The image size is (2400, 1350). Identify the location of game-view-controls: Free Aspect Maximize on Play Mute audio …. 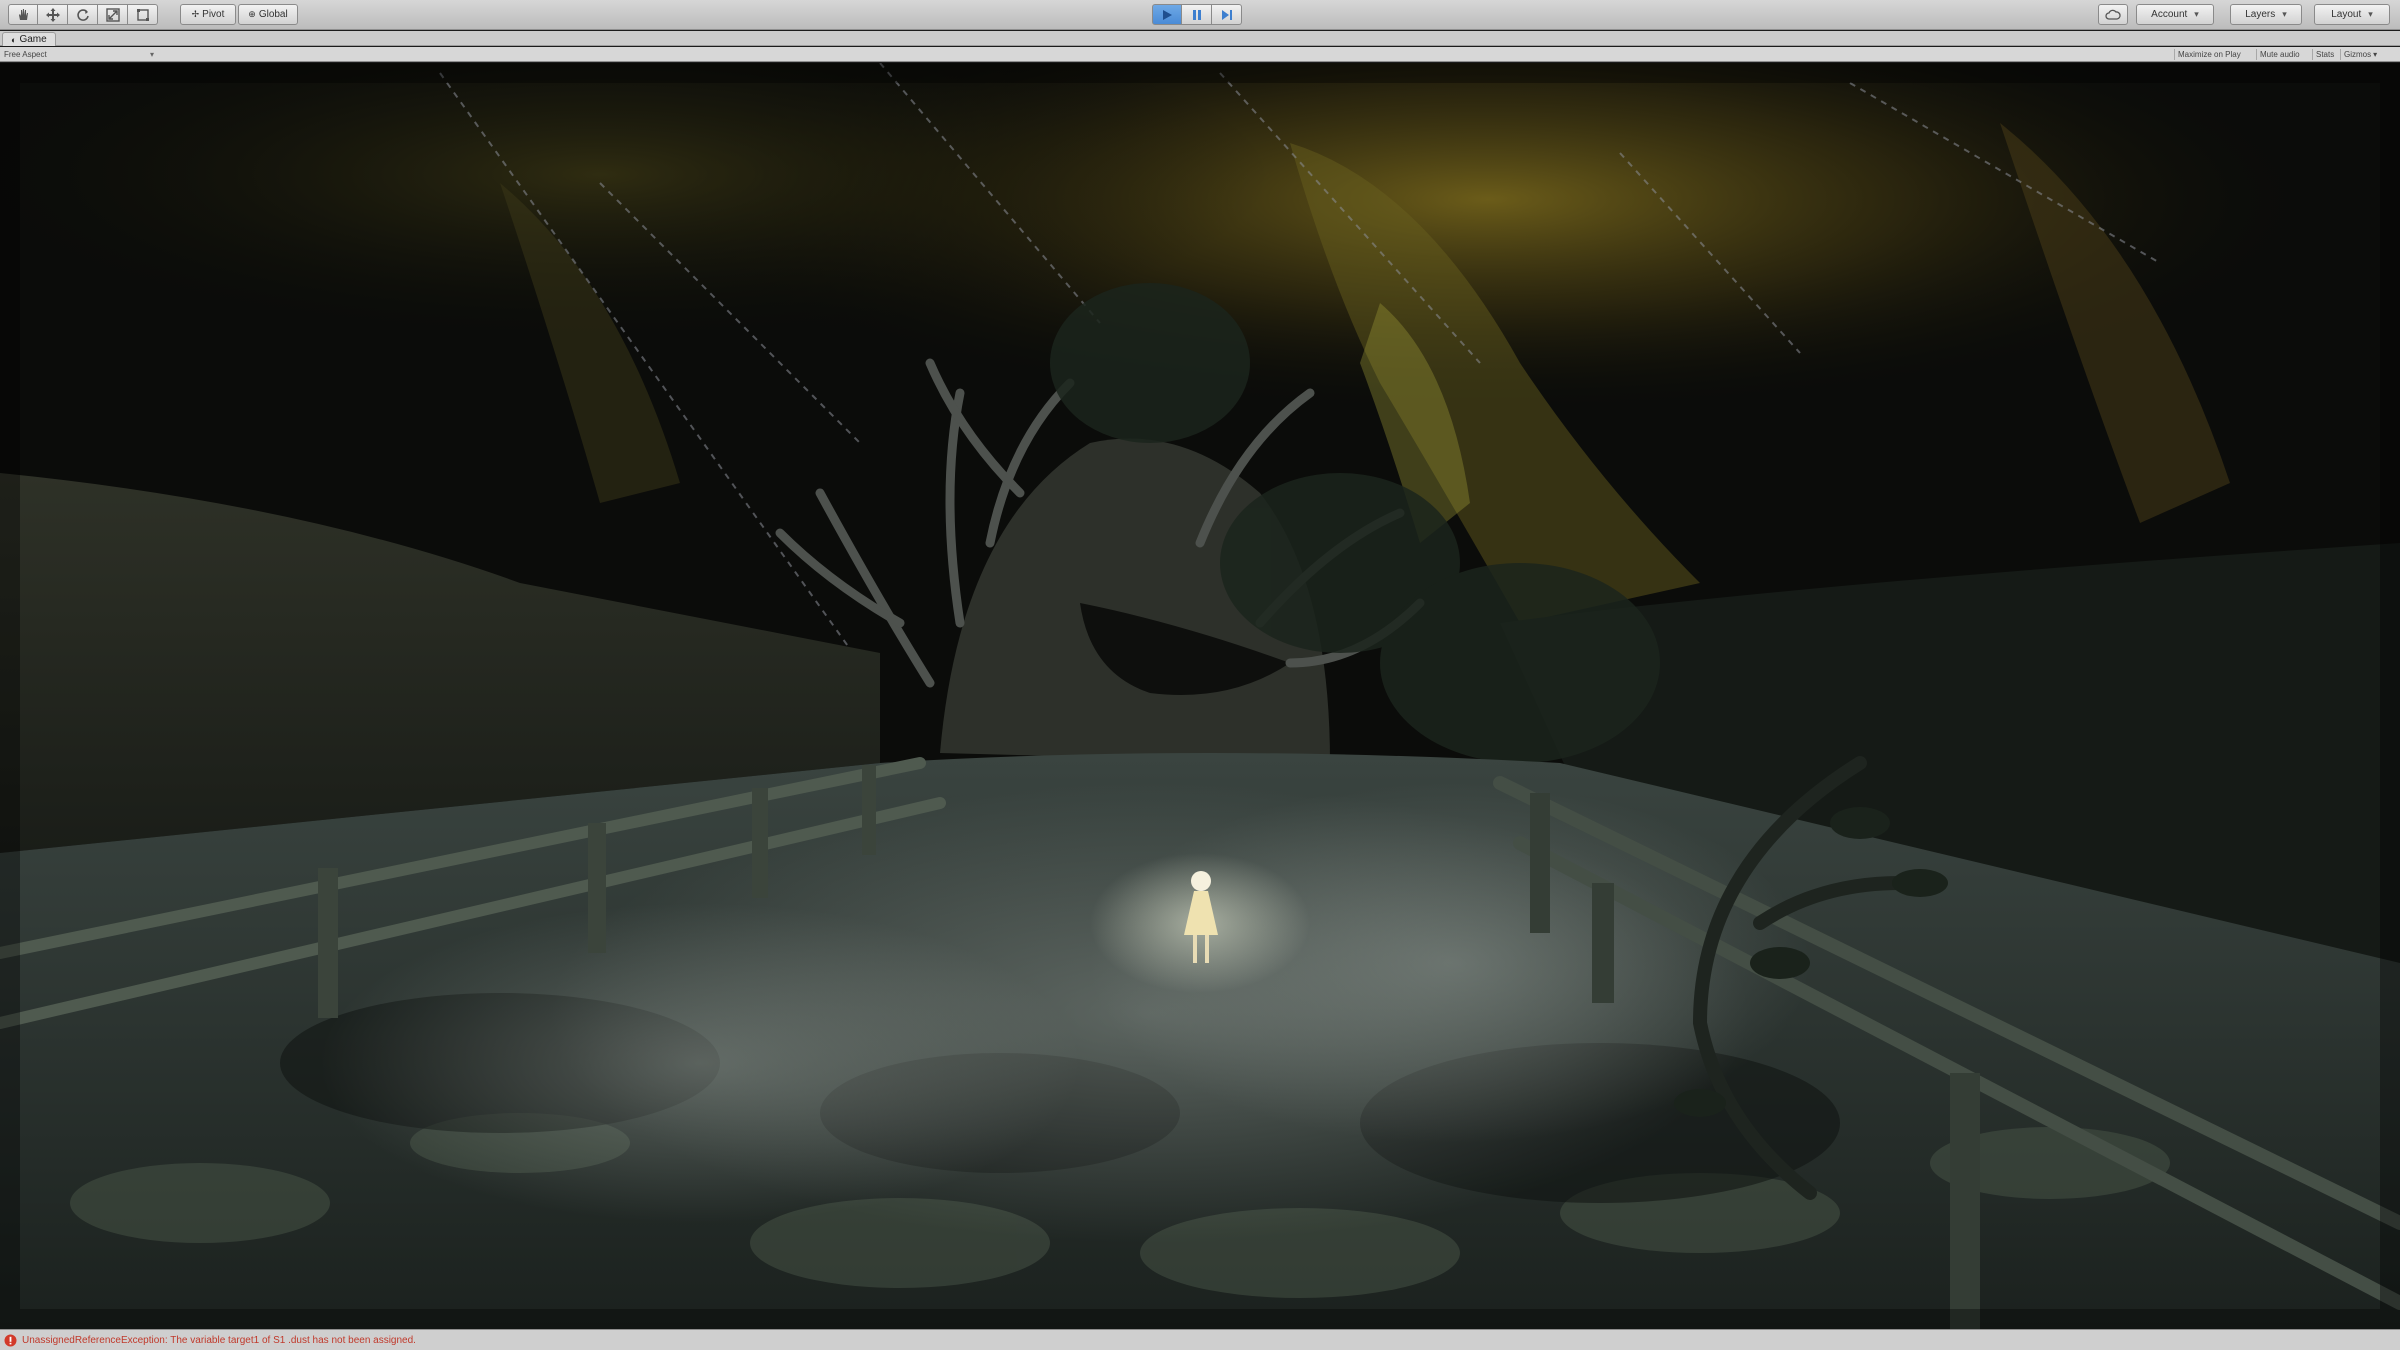
(1200, 54).